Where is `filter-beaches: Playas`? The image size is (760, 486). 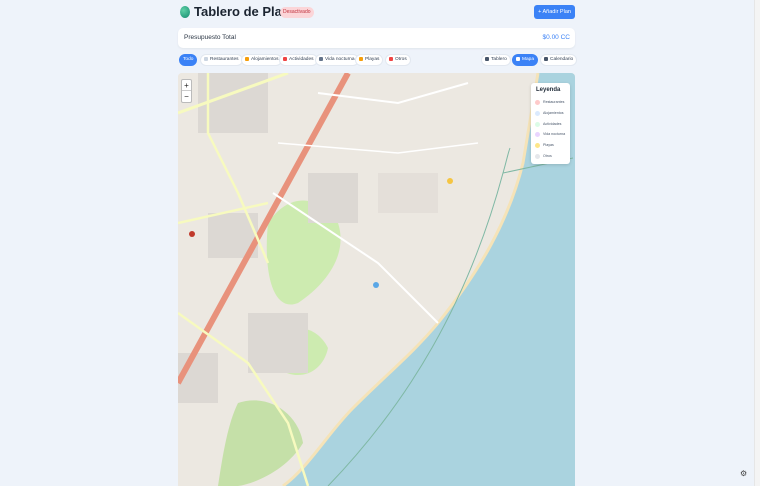 filter-beaches: Playas is located at coordinates (369, 60).